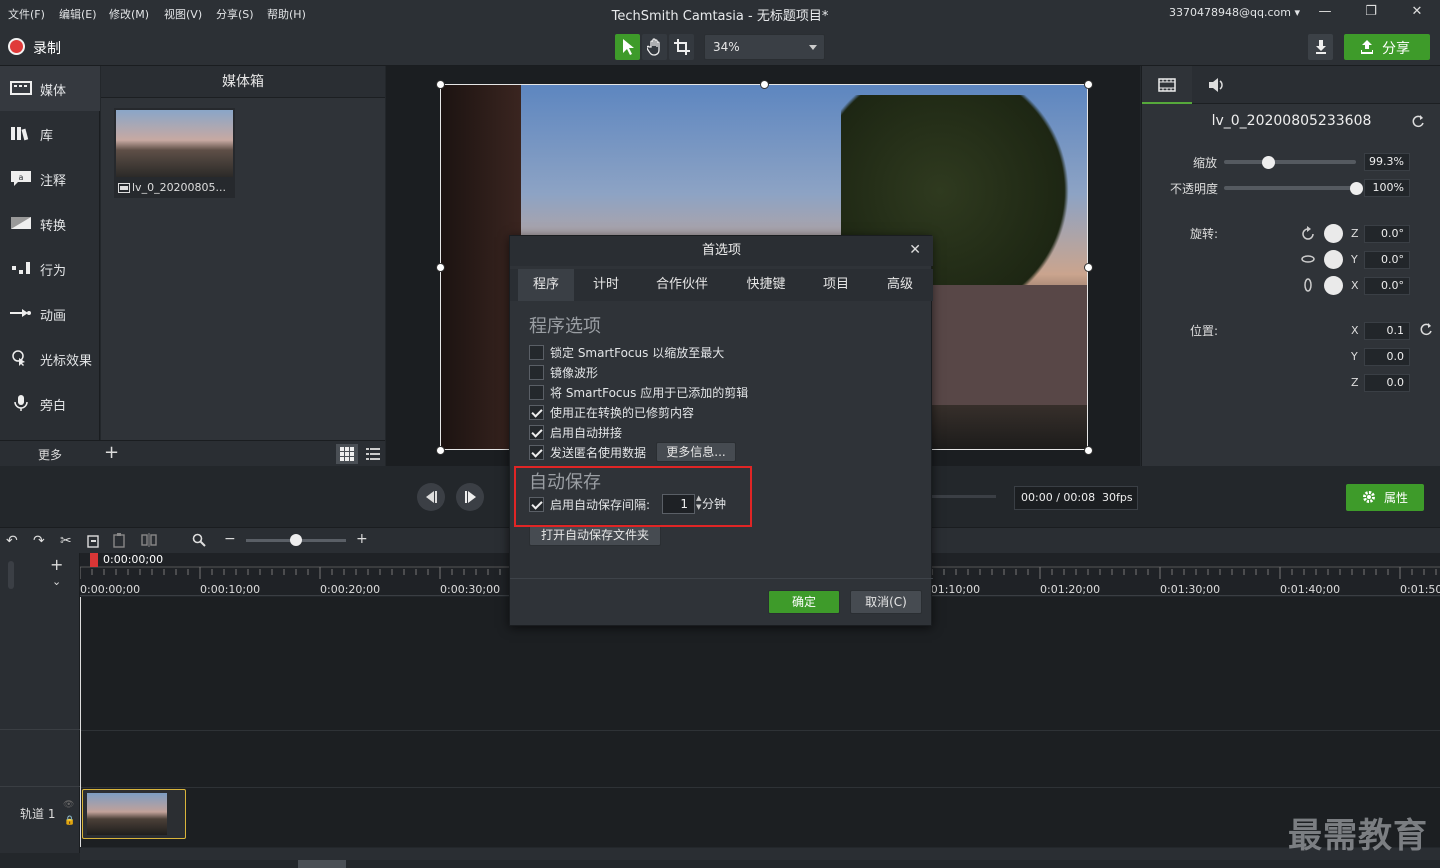 The image size is (1440, 868). Describe the element at coordinates (134, 814) in the screenshot. I see `timeline-clip` at that location.